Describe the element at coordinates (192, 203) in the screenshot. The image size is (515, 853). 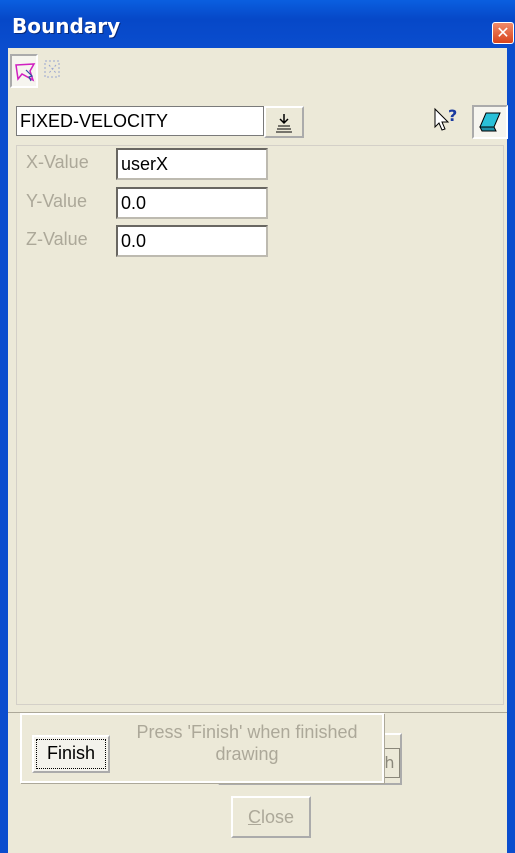
I see `y-value-input: 0.0` at that location.